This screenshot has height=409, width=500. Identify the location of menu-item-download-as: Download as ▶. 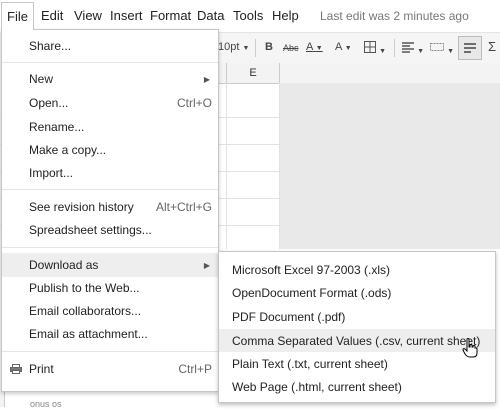
(110, 265).